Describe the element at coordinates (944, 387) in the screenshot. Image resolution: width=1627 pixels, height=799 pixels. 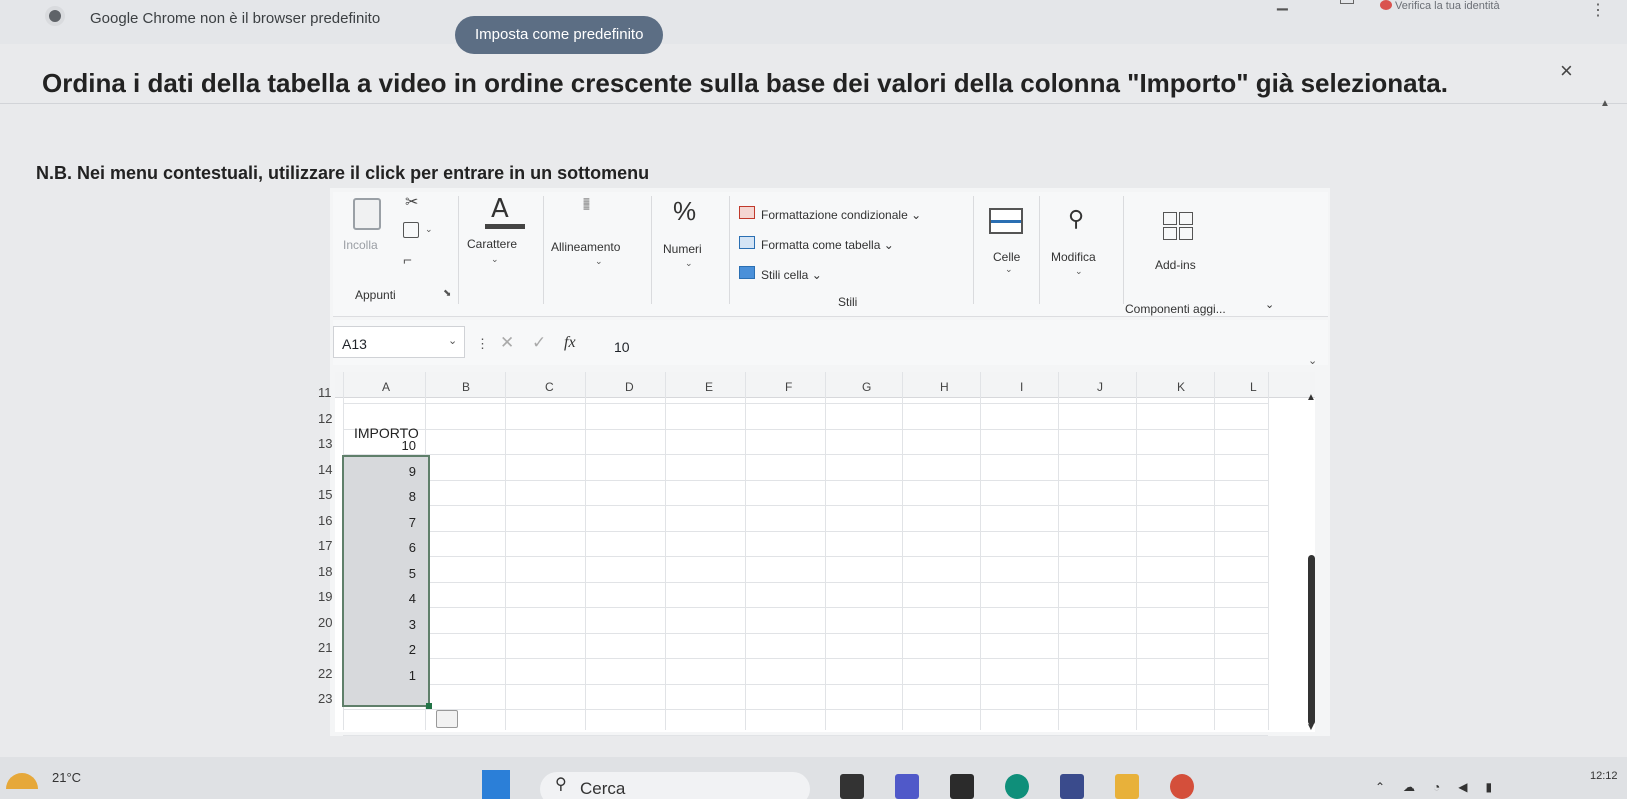
I see `column-header-h: H` at that location.